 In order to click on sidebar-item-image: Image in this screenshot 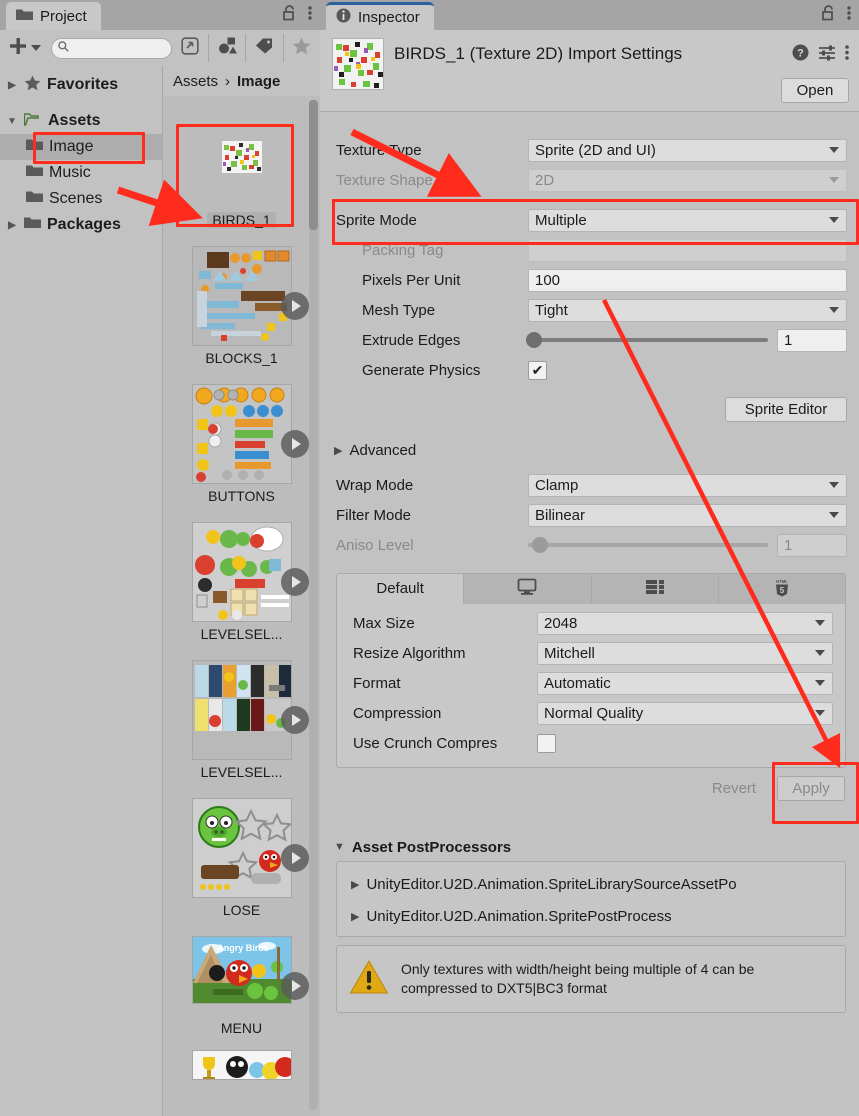, I will do `click(81, 147)`.